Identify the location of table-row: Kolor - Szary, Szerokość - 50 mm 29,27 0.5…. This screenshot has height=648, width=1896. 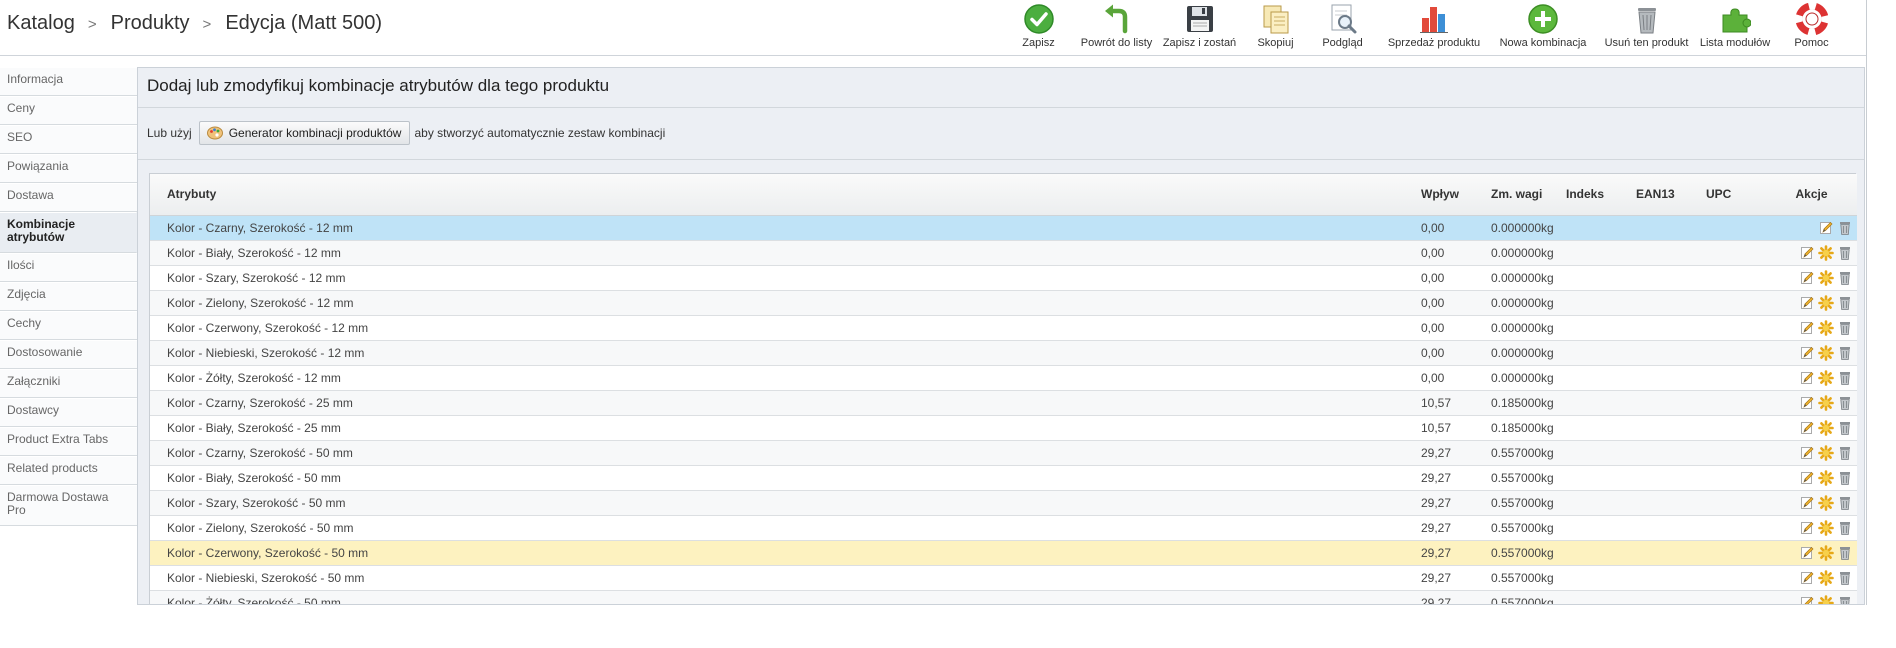
(1003, 503).